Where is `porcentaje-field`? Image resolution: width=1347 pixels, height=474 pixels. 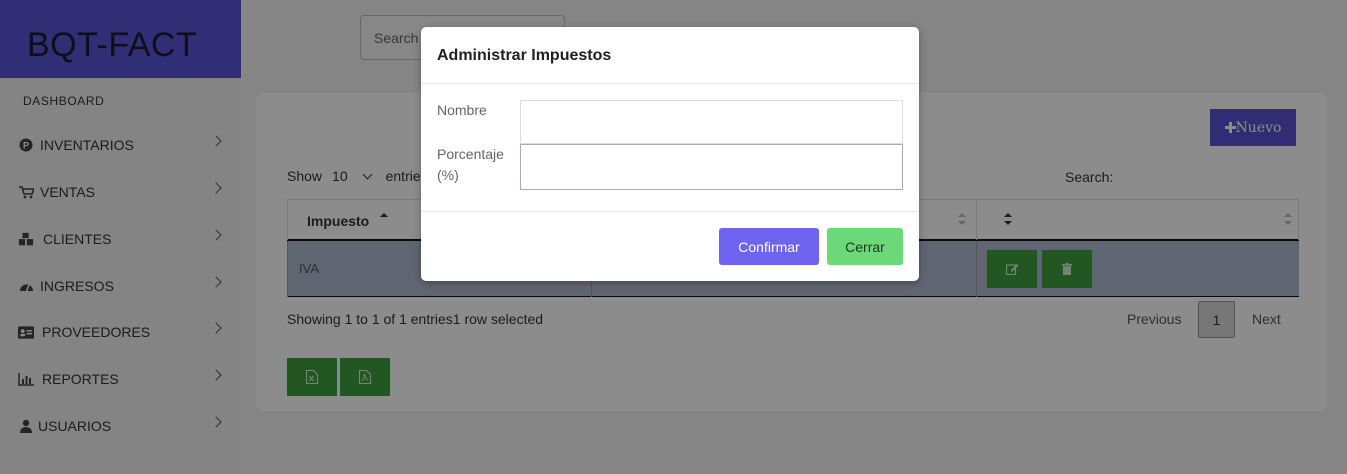 porcentaje-field is located at coordinates (711, 167).